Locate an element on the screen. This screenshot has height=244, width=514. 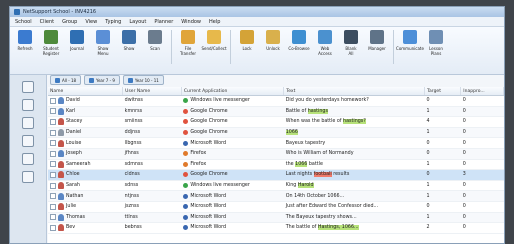
cell-target: 1 is located at coordinates (442, 218).